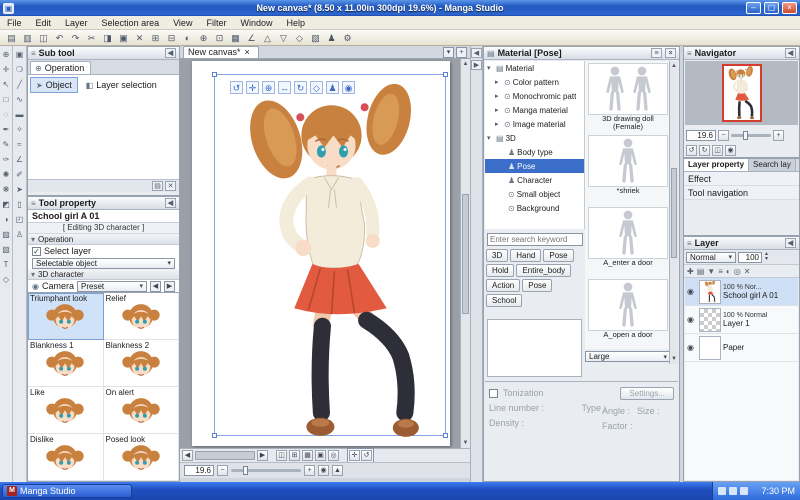 Image resolution: width=800 pixels, height=500 pixels. I want to click on collapse-left-icon: ◀, so click(476, 53).